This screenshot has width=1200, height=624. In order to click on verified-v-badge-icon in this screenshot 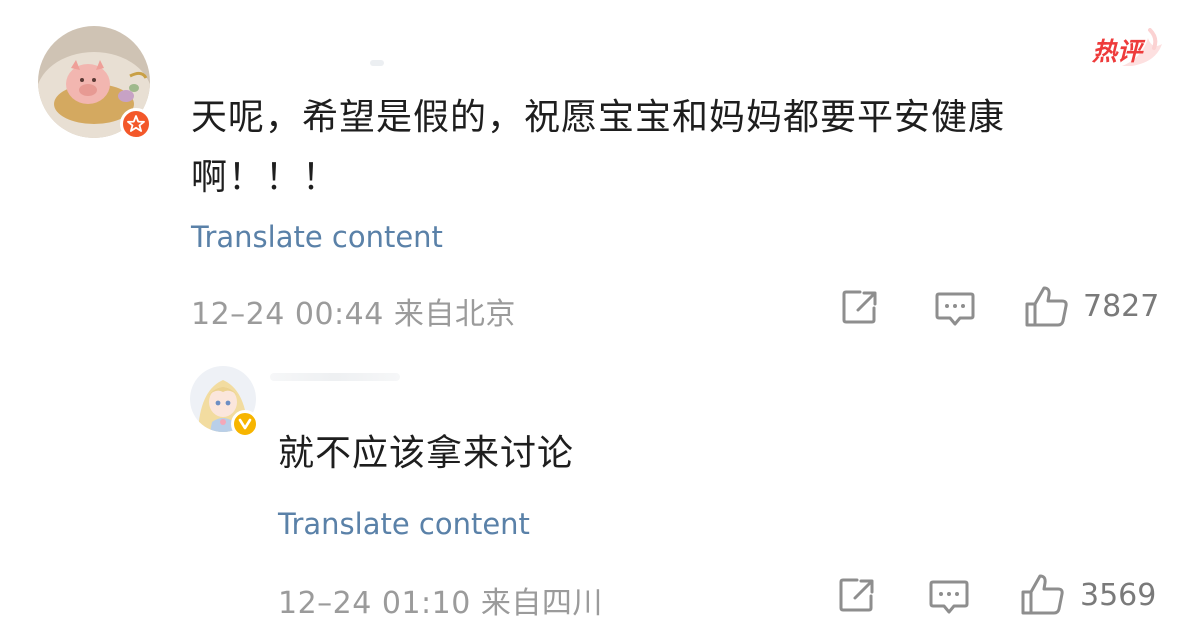, I will do `click(245, 424)`.